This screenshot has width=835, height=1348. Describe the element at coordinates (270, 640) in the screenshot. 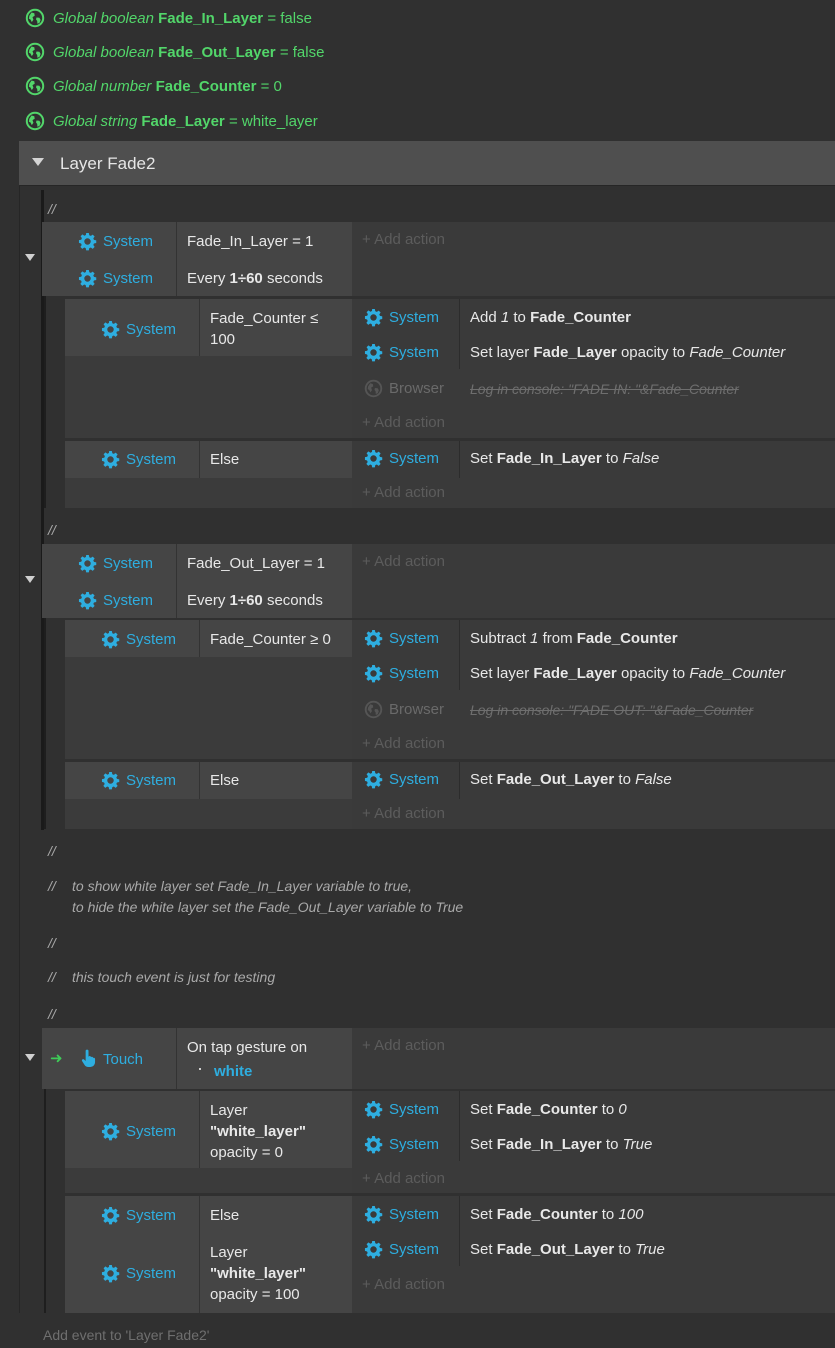

I see `condition-text: Fade_Counter ≥ 0` at that location.